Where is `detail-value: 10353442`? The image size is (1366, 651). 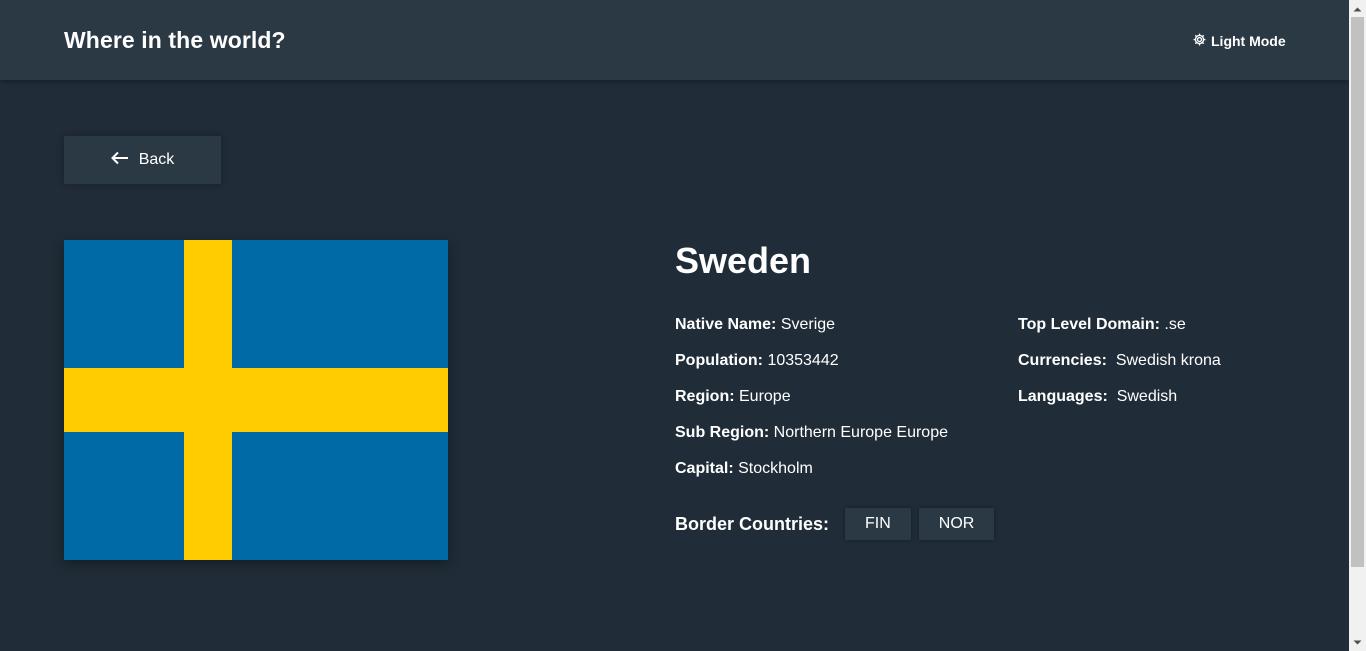
detail-value: 10353442 is located at coordinates (803, 360).